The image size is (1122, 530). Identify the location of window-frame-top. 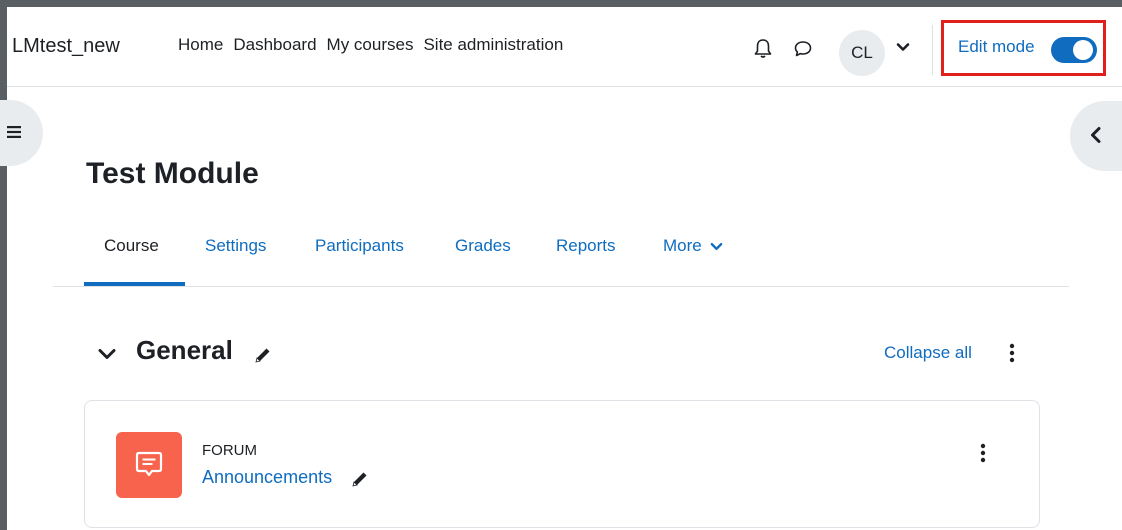
(561, 3).